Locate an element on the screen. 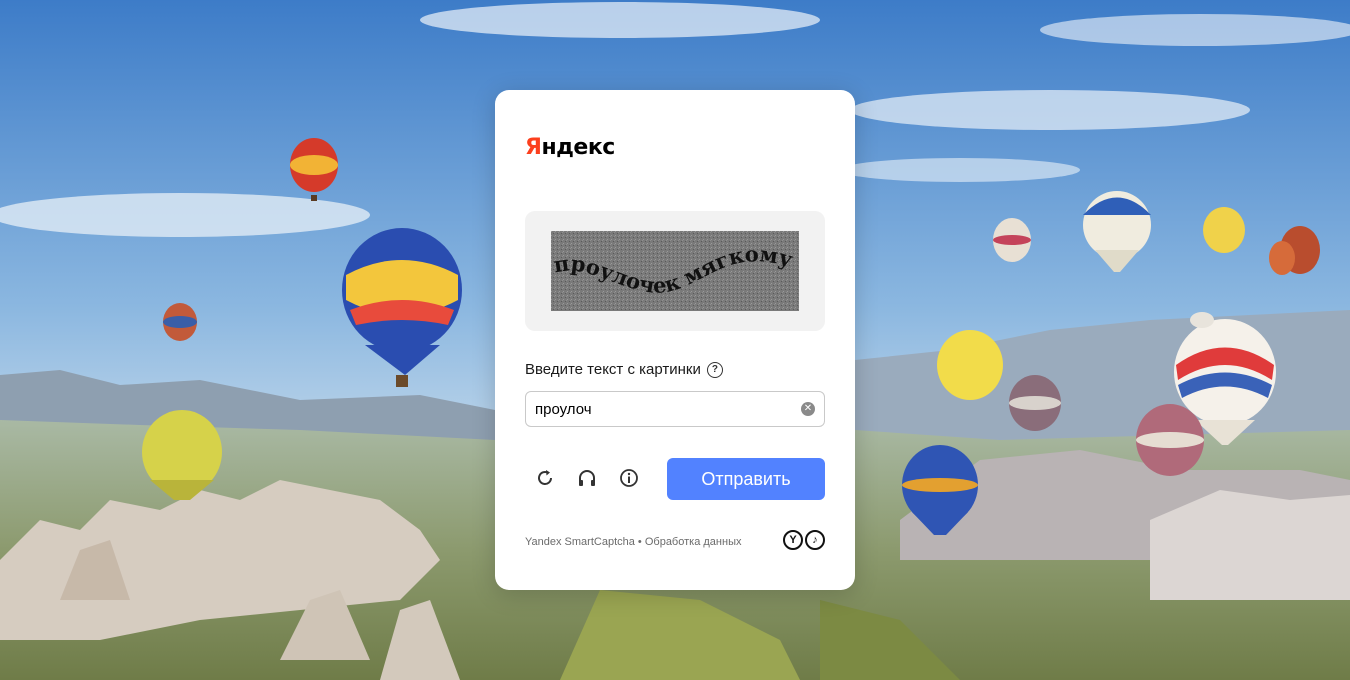 This screenshot has width=1350, height=680. captcha-image: проулочек мягкому is located at coordinates (675, 271).